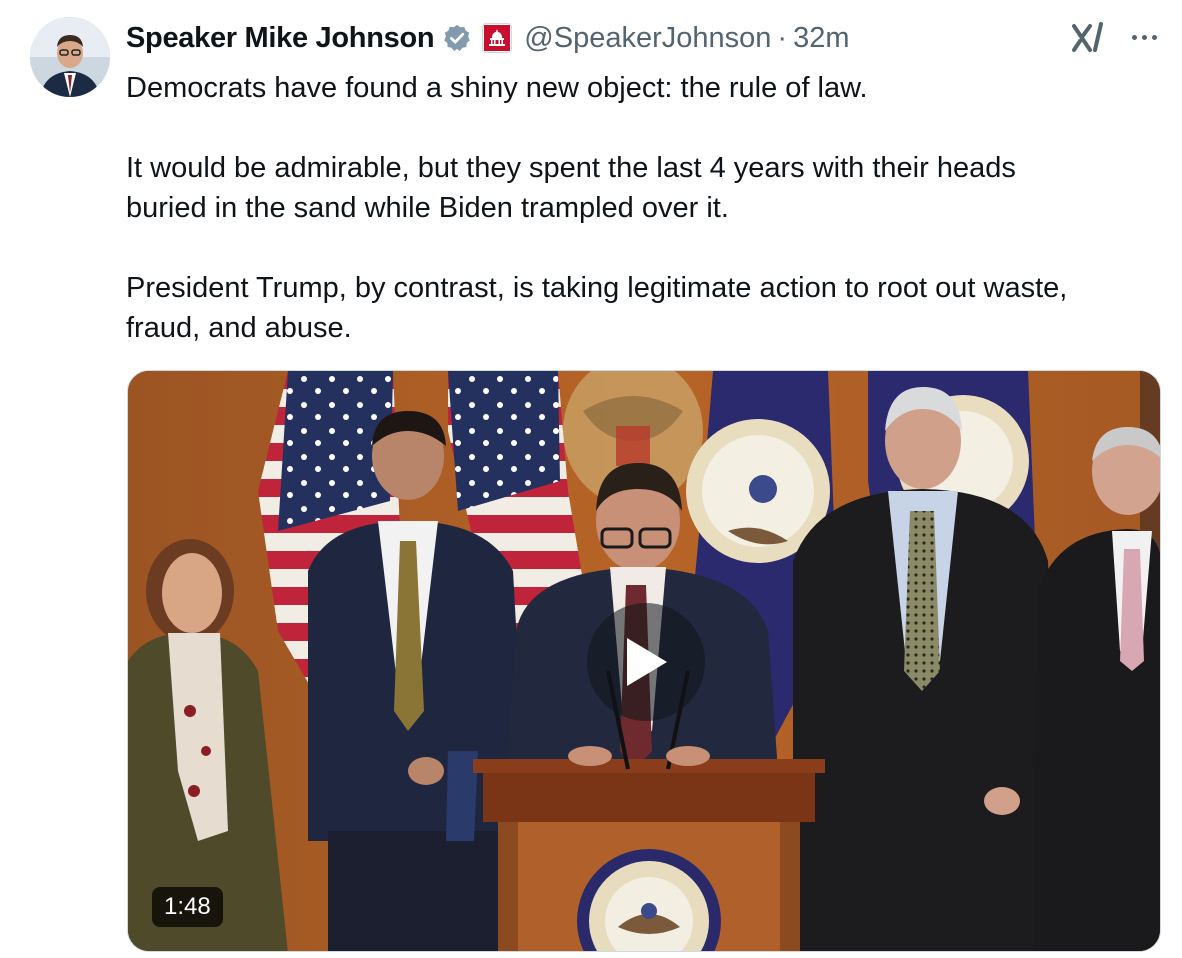  I want to click on author-name: Speaker Mike Johnson, so click(280, 38).